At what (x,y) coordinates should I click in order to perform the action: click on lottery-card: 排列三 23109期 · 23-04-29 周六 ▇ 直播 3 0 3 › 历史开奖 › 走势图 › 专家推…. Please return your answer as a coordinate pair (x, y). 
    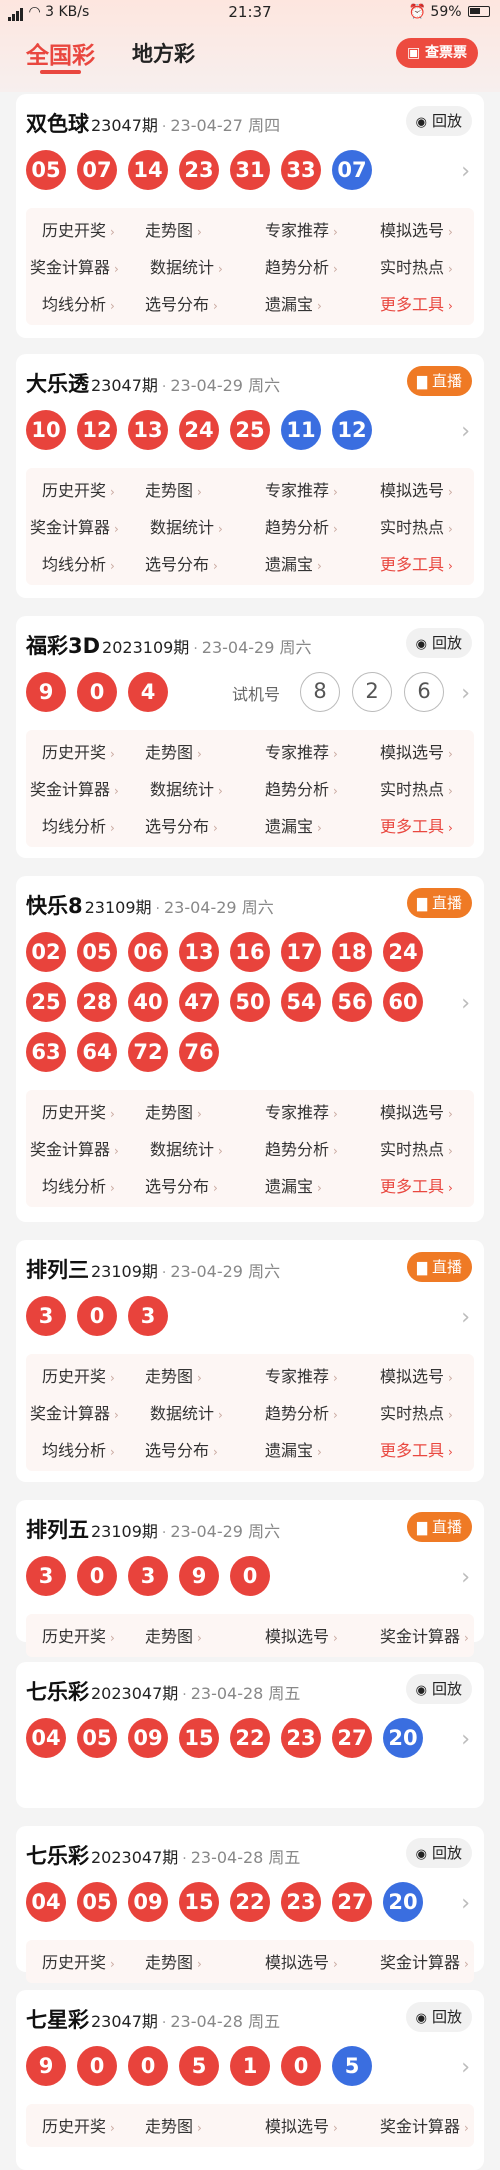
    Looking at the image, I should click on (250, 1361).